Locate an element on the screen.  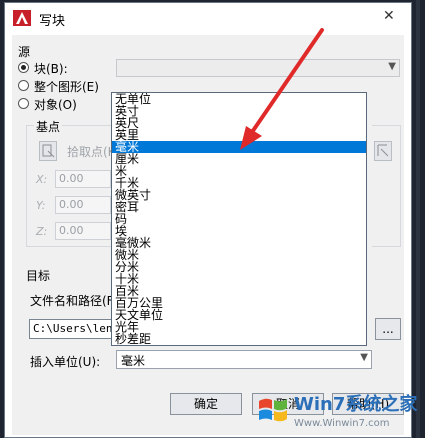
pick-point-icon is located at coordinates (48, 151).